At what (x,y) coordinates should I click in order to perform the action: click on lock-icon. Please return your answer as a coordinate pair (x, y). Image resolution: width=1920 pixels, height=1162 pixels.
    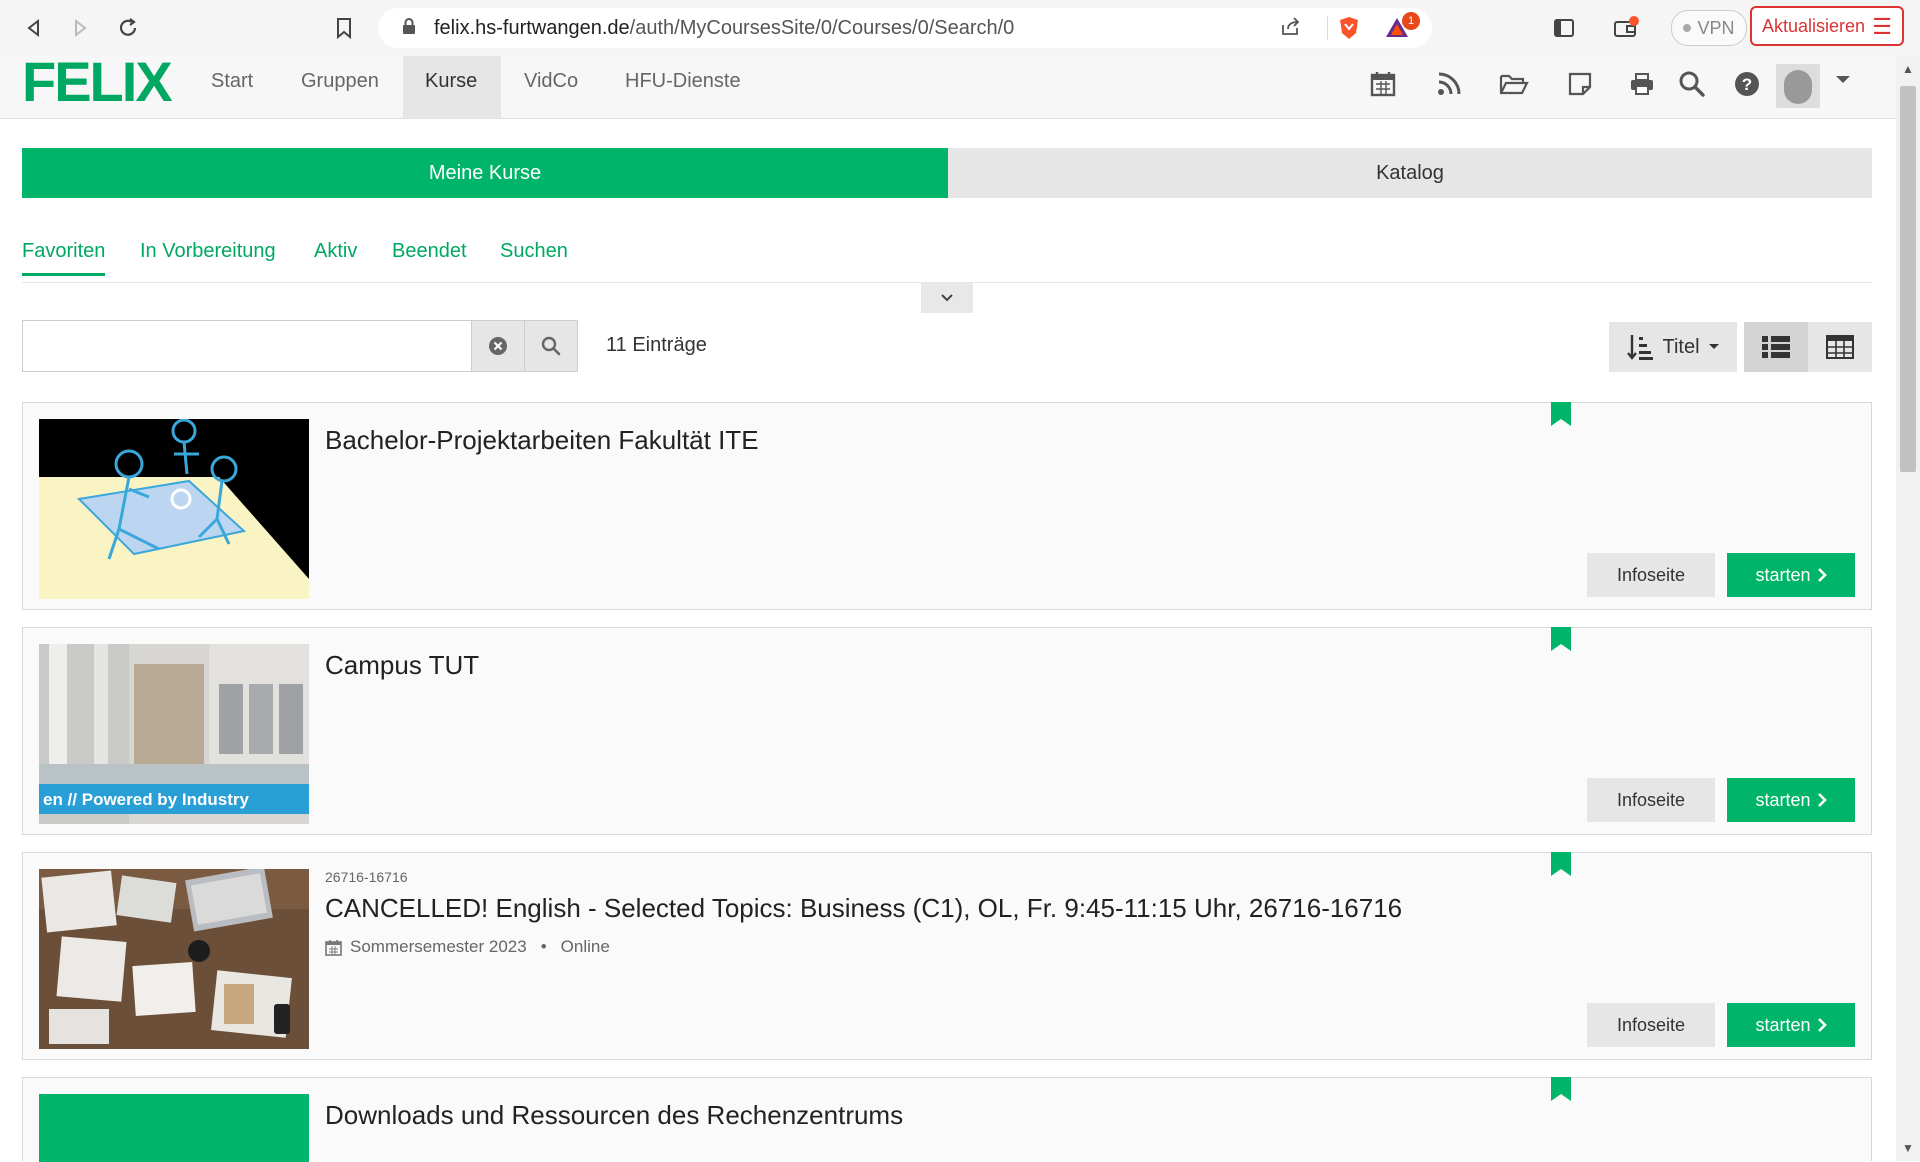
    Looking at the image, I should click on (409, 28).